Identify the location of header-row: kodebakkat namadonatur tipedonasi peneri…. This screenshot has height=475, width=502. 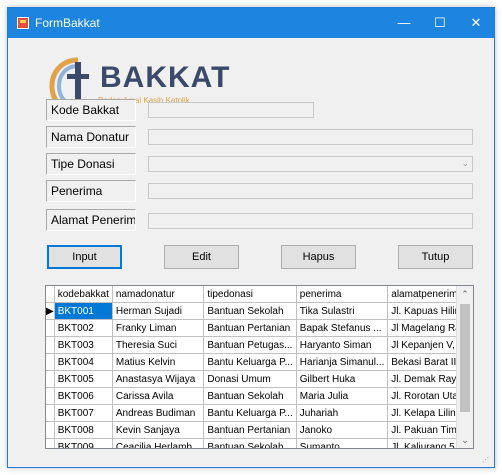
(259, 294).